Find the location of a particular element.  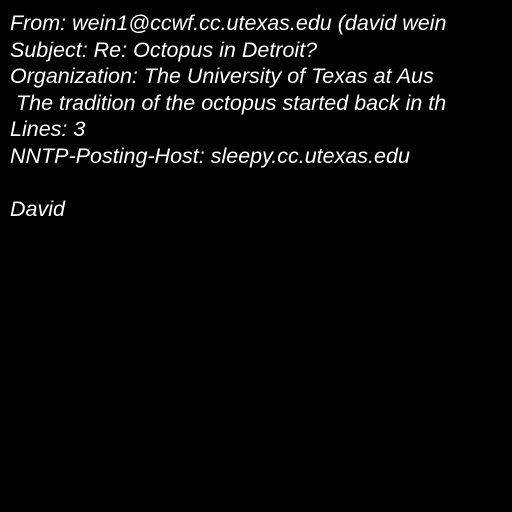

message-body: David is located at coordinates (37, 208).